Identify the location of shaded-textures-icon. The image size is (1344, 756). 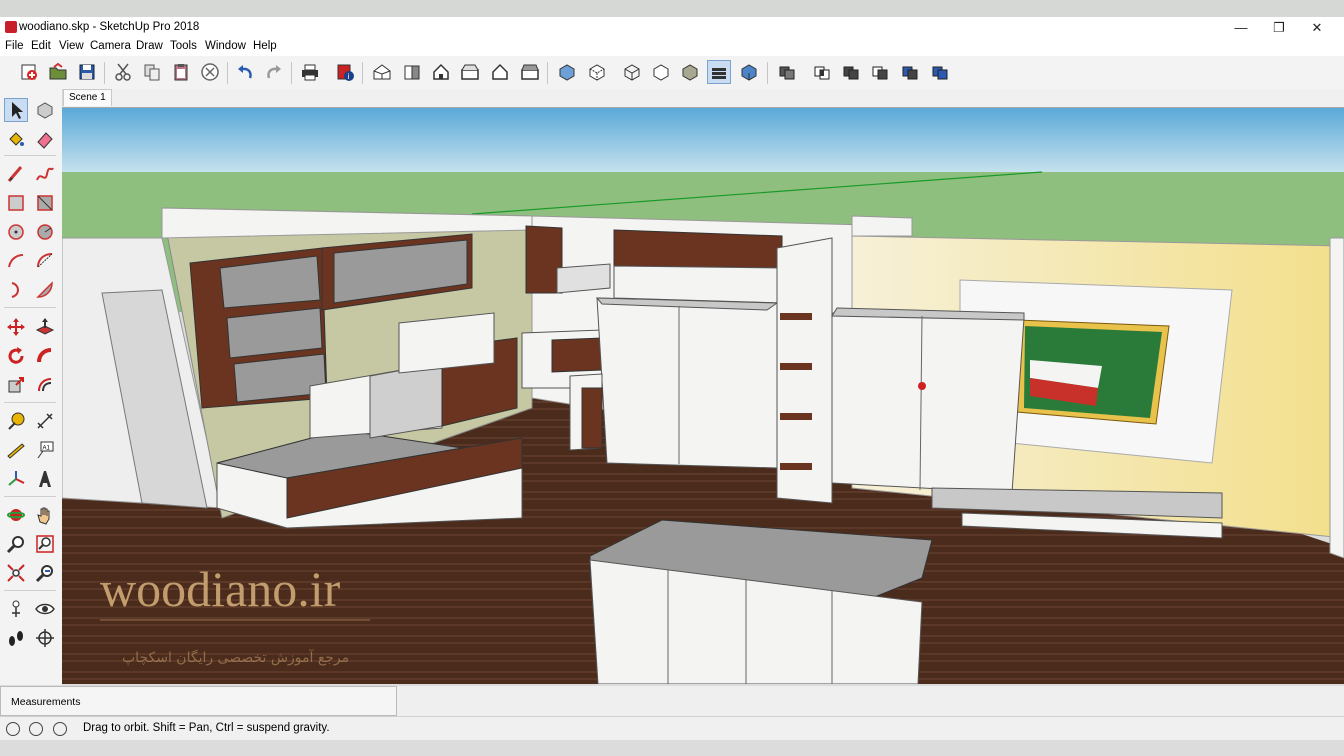
(719, 72).